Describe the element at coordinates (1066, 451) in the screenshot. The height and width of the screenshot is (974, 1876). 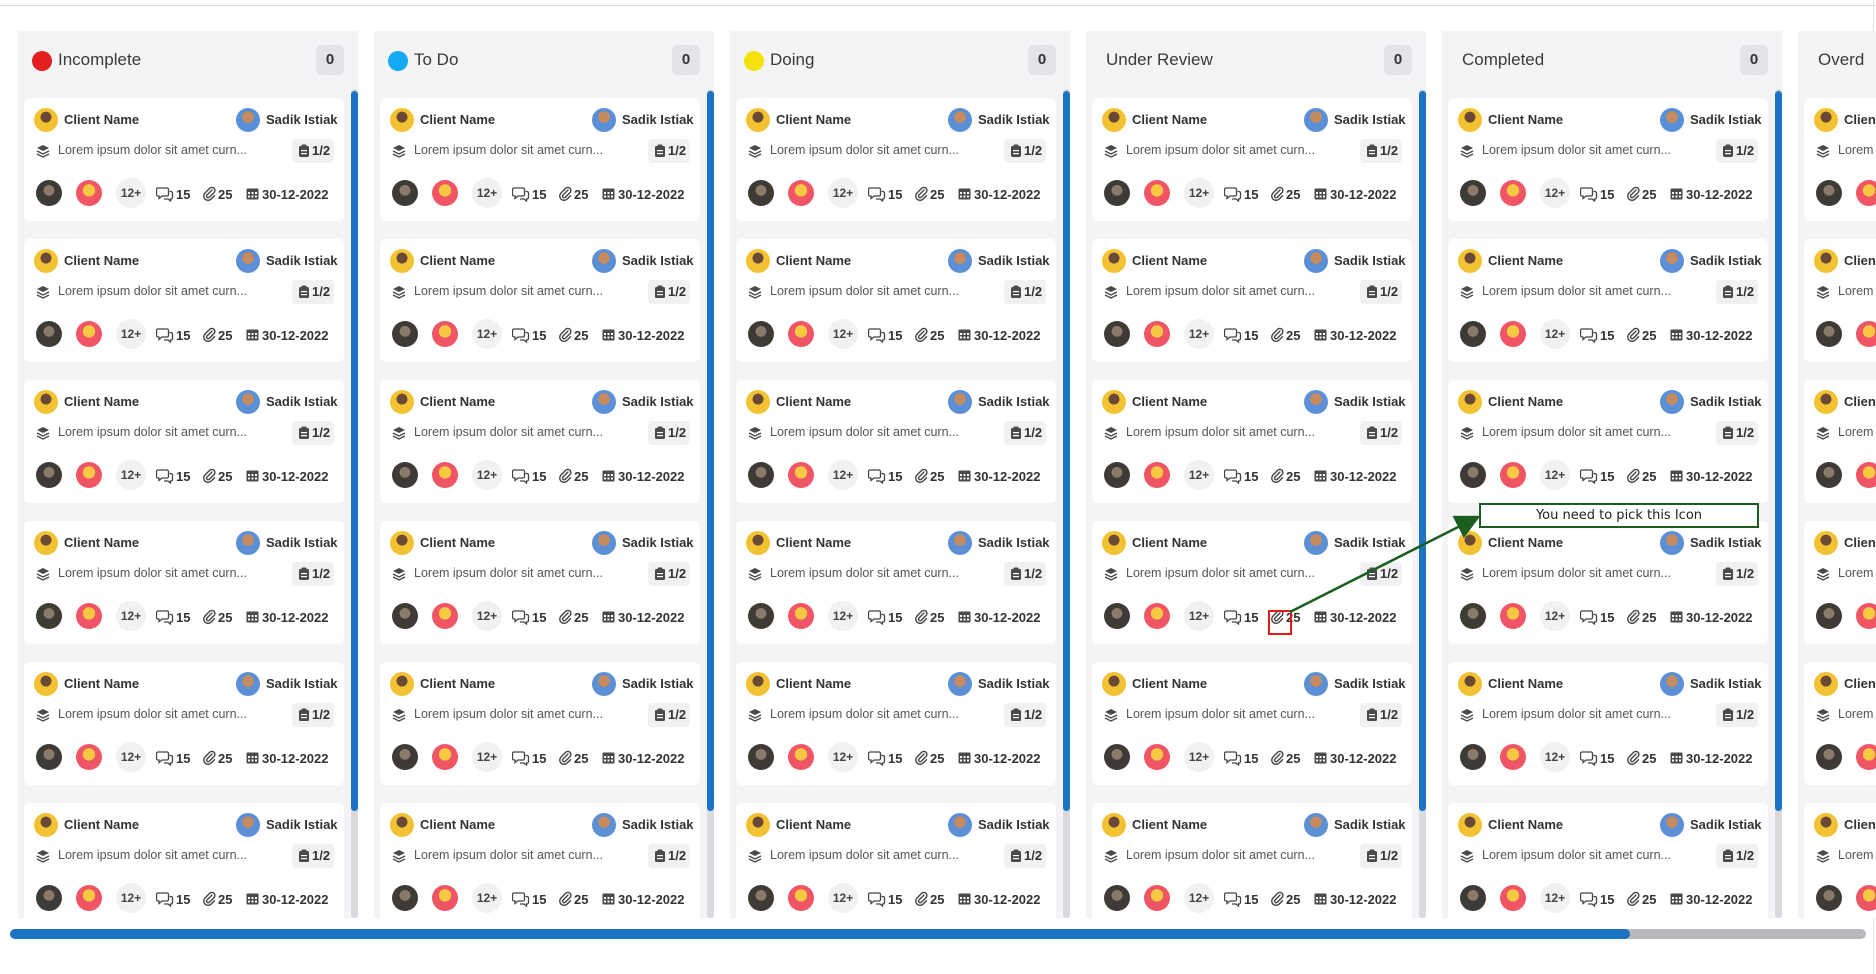
I see `column-scrollbar-thumb` at that location.